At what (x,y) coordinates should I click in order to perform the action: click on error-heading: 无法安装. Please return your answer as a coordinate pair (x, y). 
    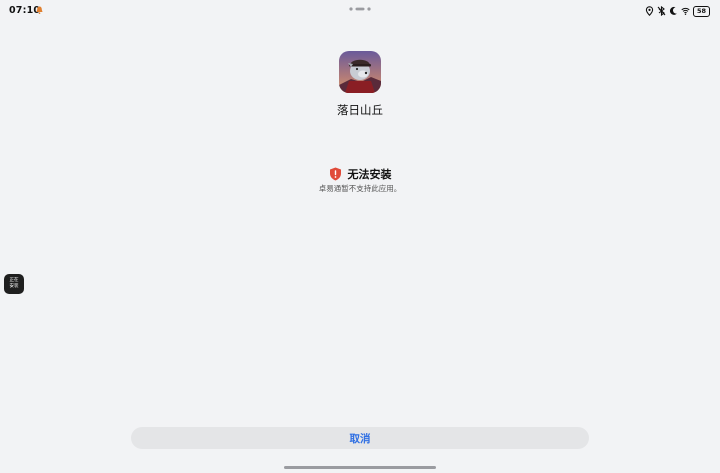
    Looking at the image, I should click on (360, 174).